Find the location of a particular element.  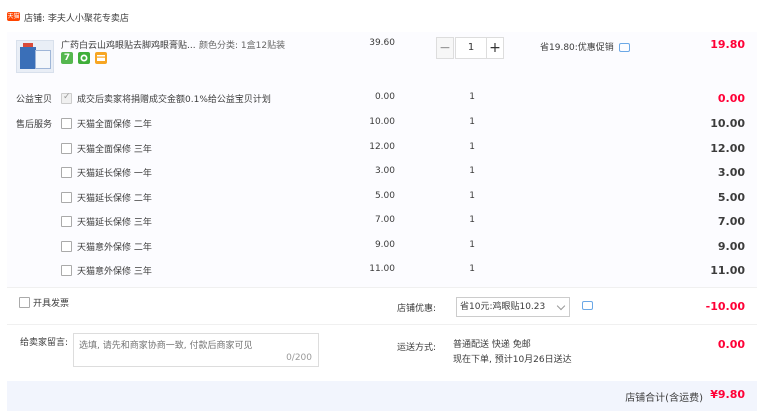

decrease-button: − is located at coordinates (445, 48).